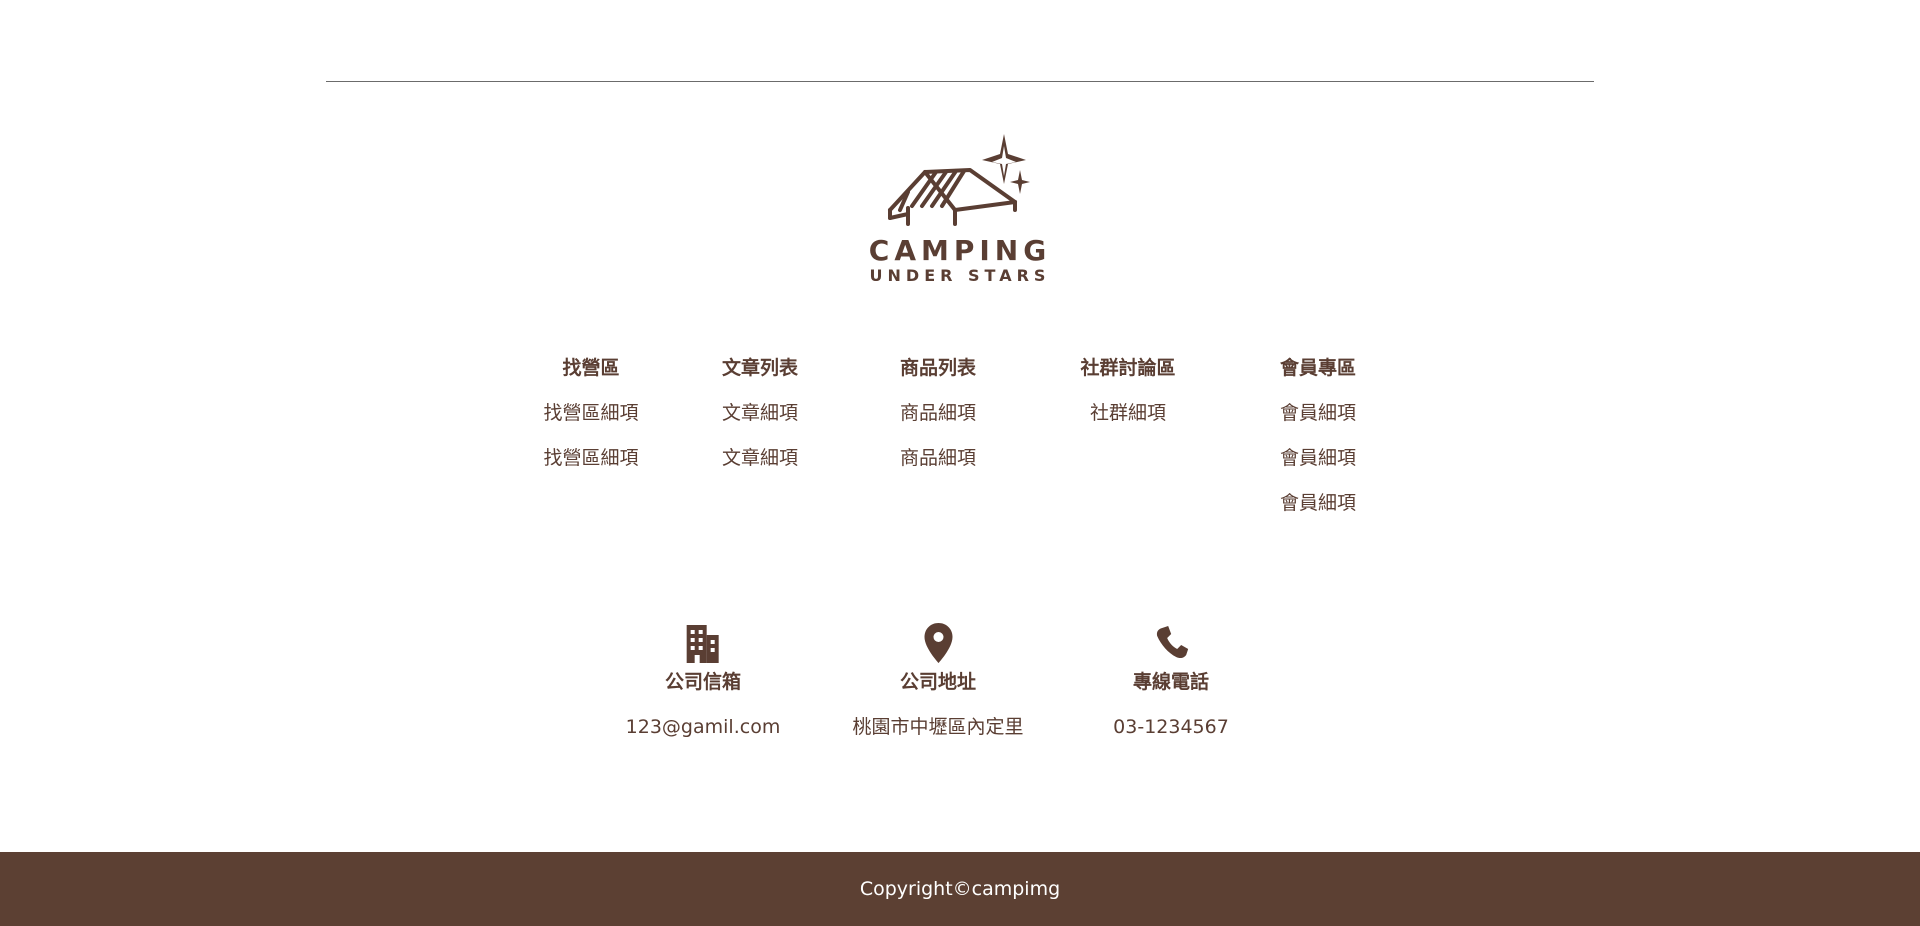 Image resolution: width=1920 pixels, height=926 pixels. Describe the element at coordinates (937, 643) in the screenshot. I see `map-pin-icon` at that location.